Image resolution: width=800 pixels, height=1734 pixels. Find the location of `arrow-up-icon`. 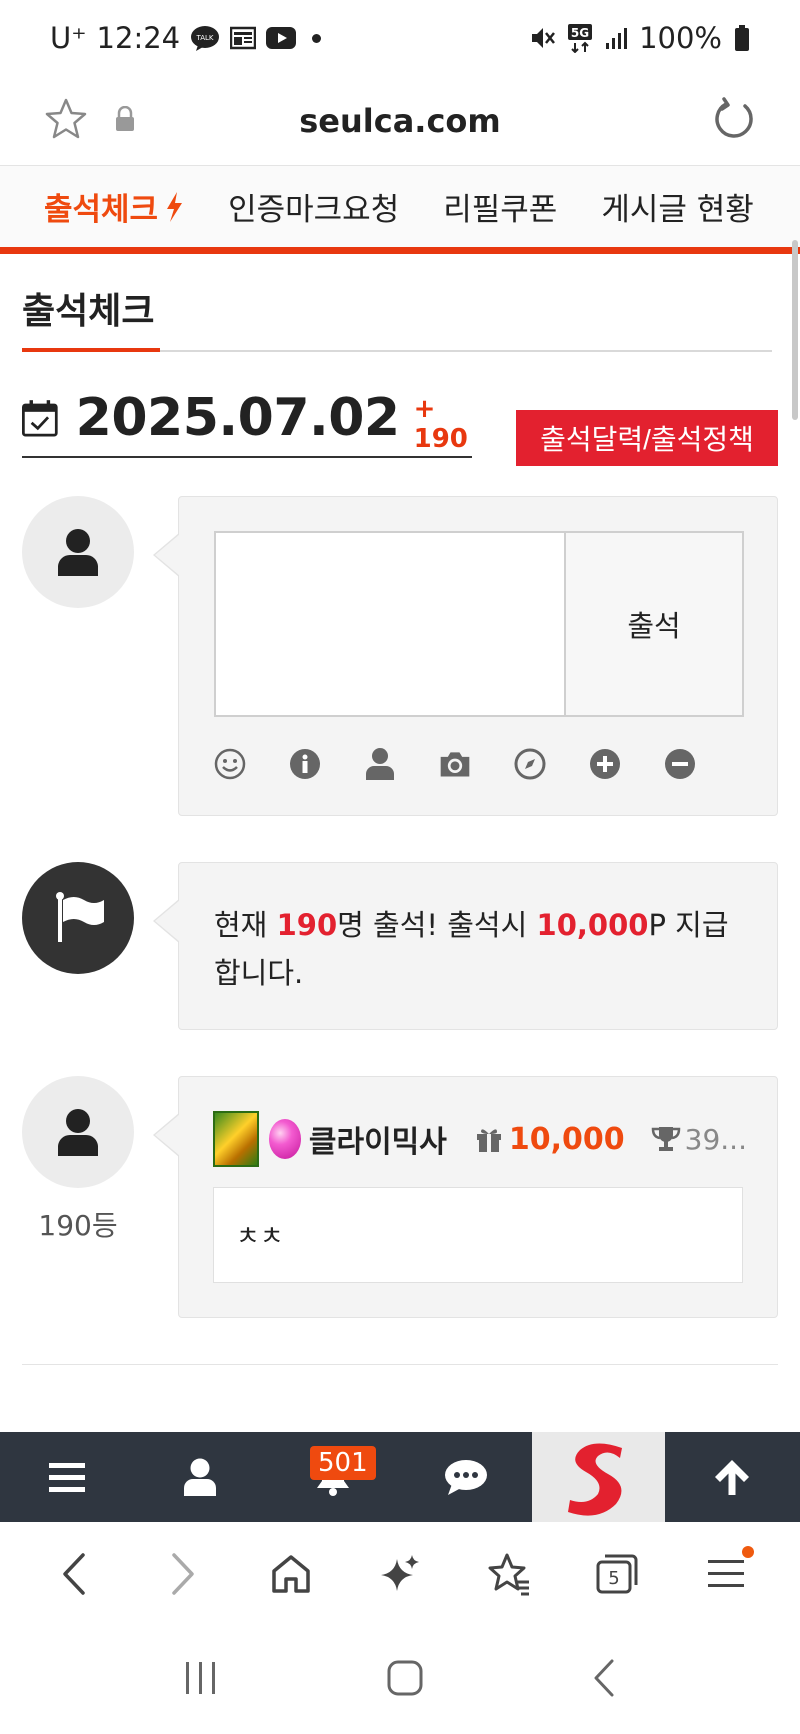

arrow-up-icon is located at coordinates (731, 1477).